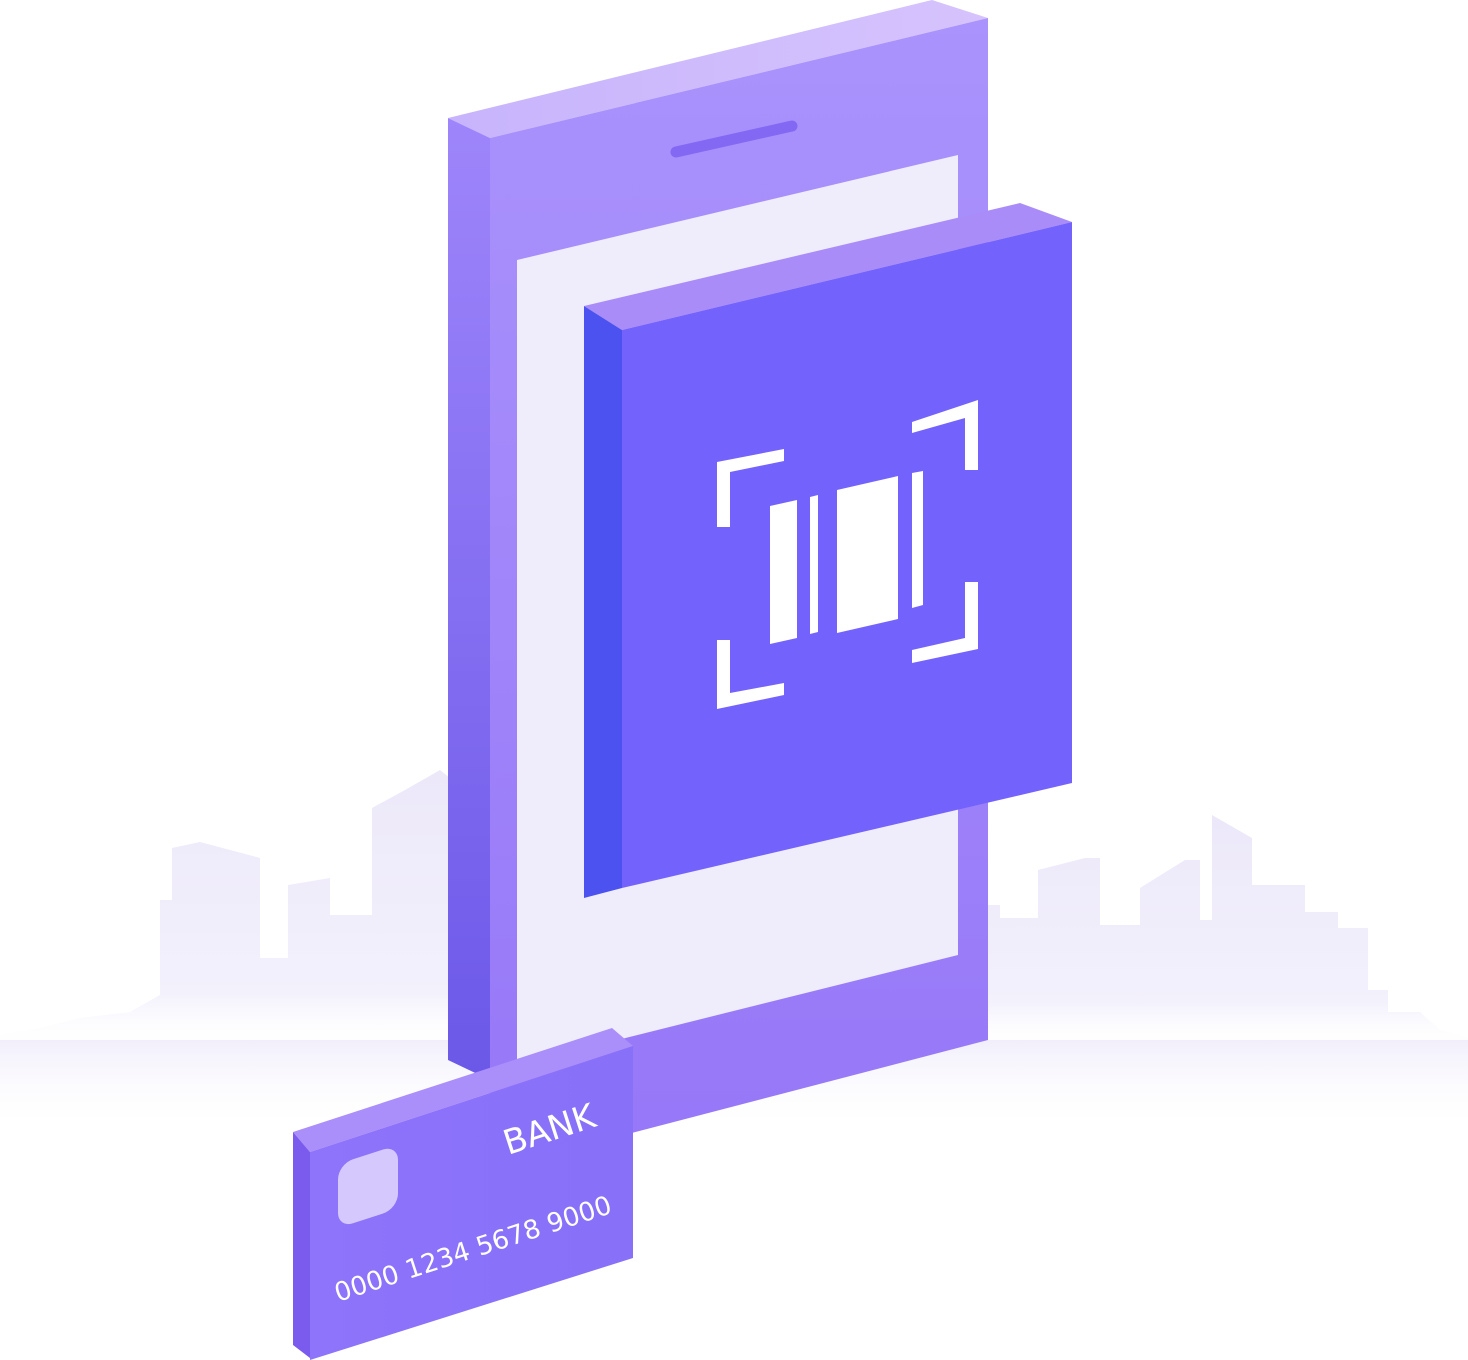 The width and height of the screenshot is (1468, 1360). Describe the element at coordinates (301, 1245) in the screenshot. I see `card-left-side` at that location.